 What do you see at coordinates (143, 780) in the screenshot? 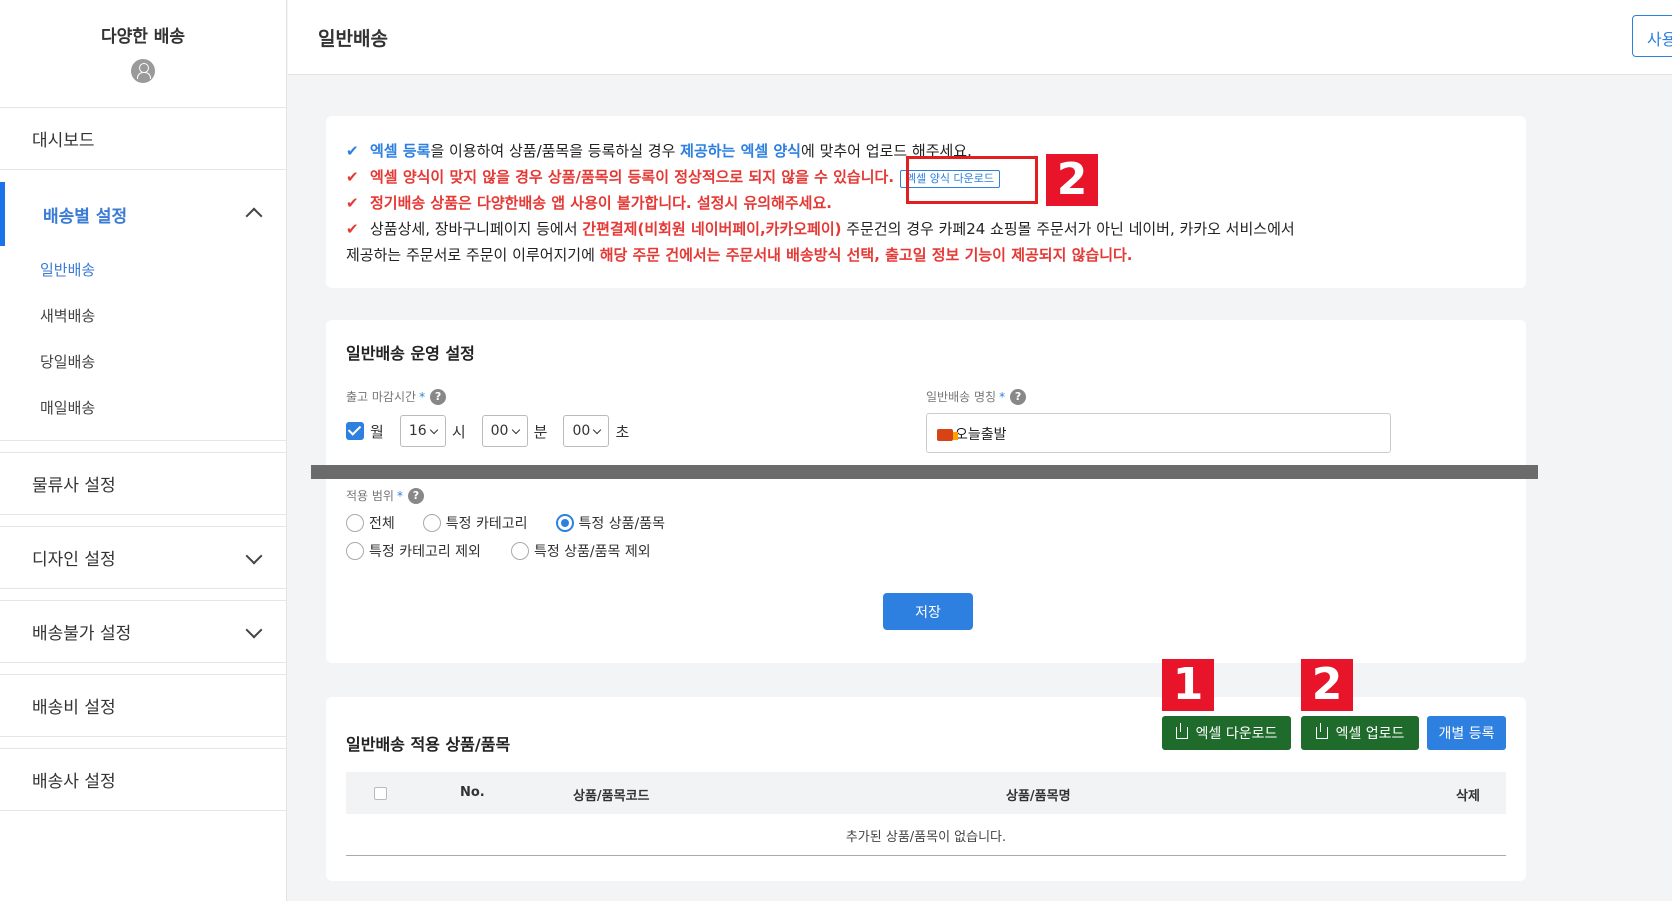
I see `sidebar-item-carrier: 배송사 설정` at bounding box center [143, 780].